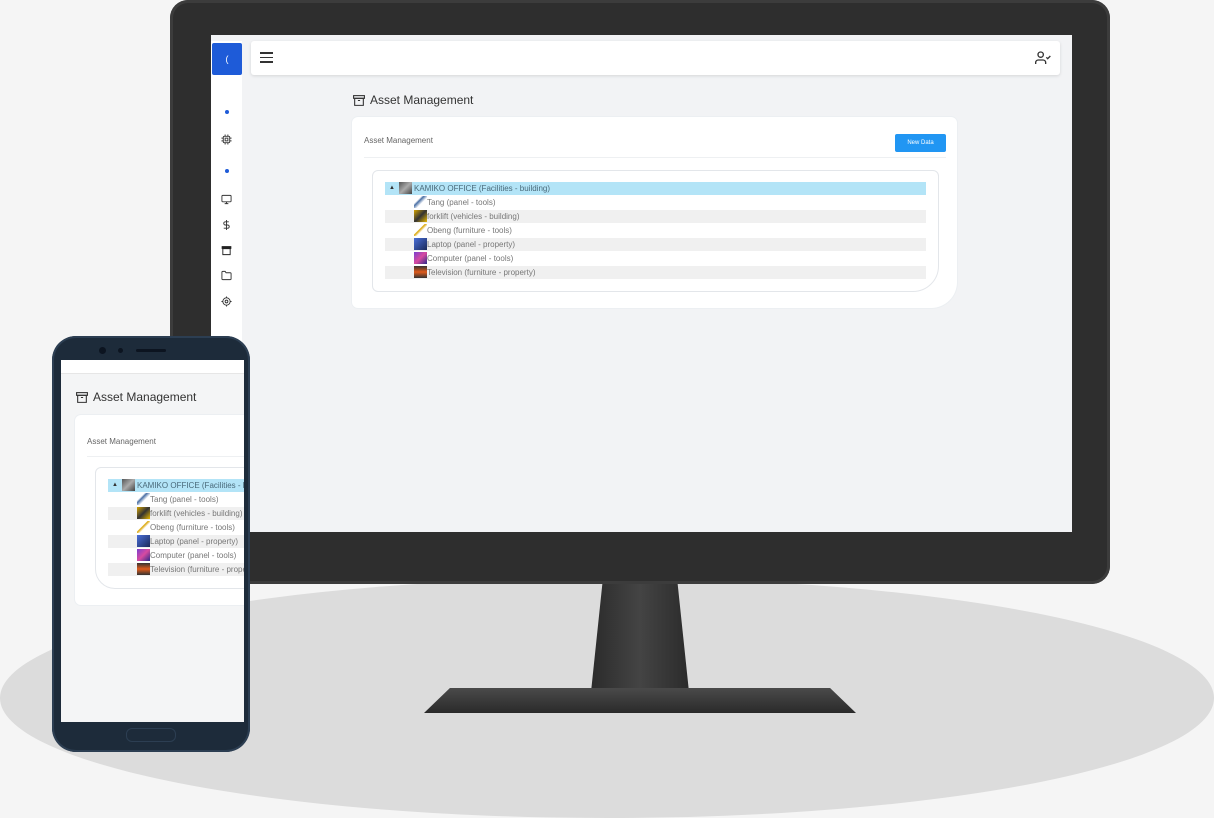  Describe the element at coordinates (102, 350) in the screenshot. I see `camera-icon` at that location.